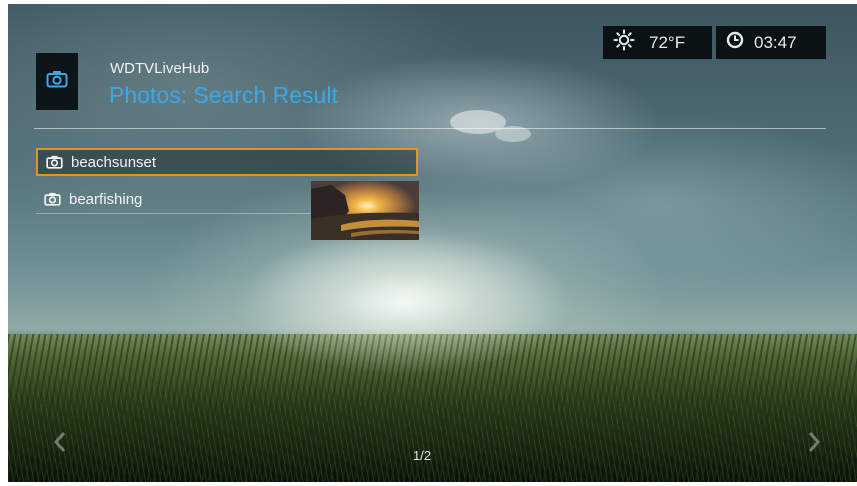  Describe the element at coordinates (735, 42) in the screenshot. I see `clock-icon` at that location.